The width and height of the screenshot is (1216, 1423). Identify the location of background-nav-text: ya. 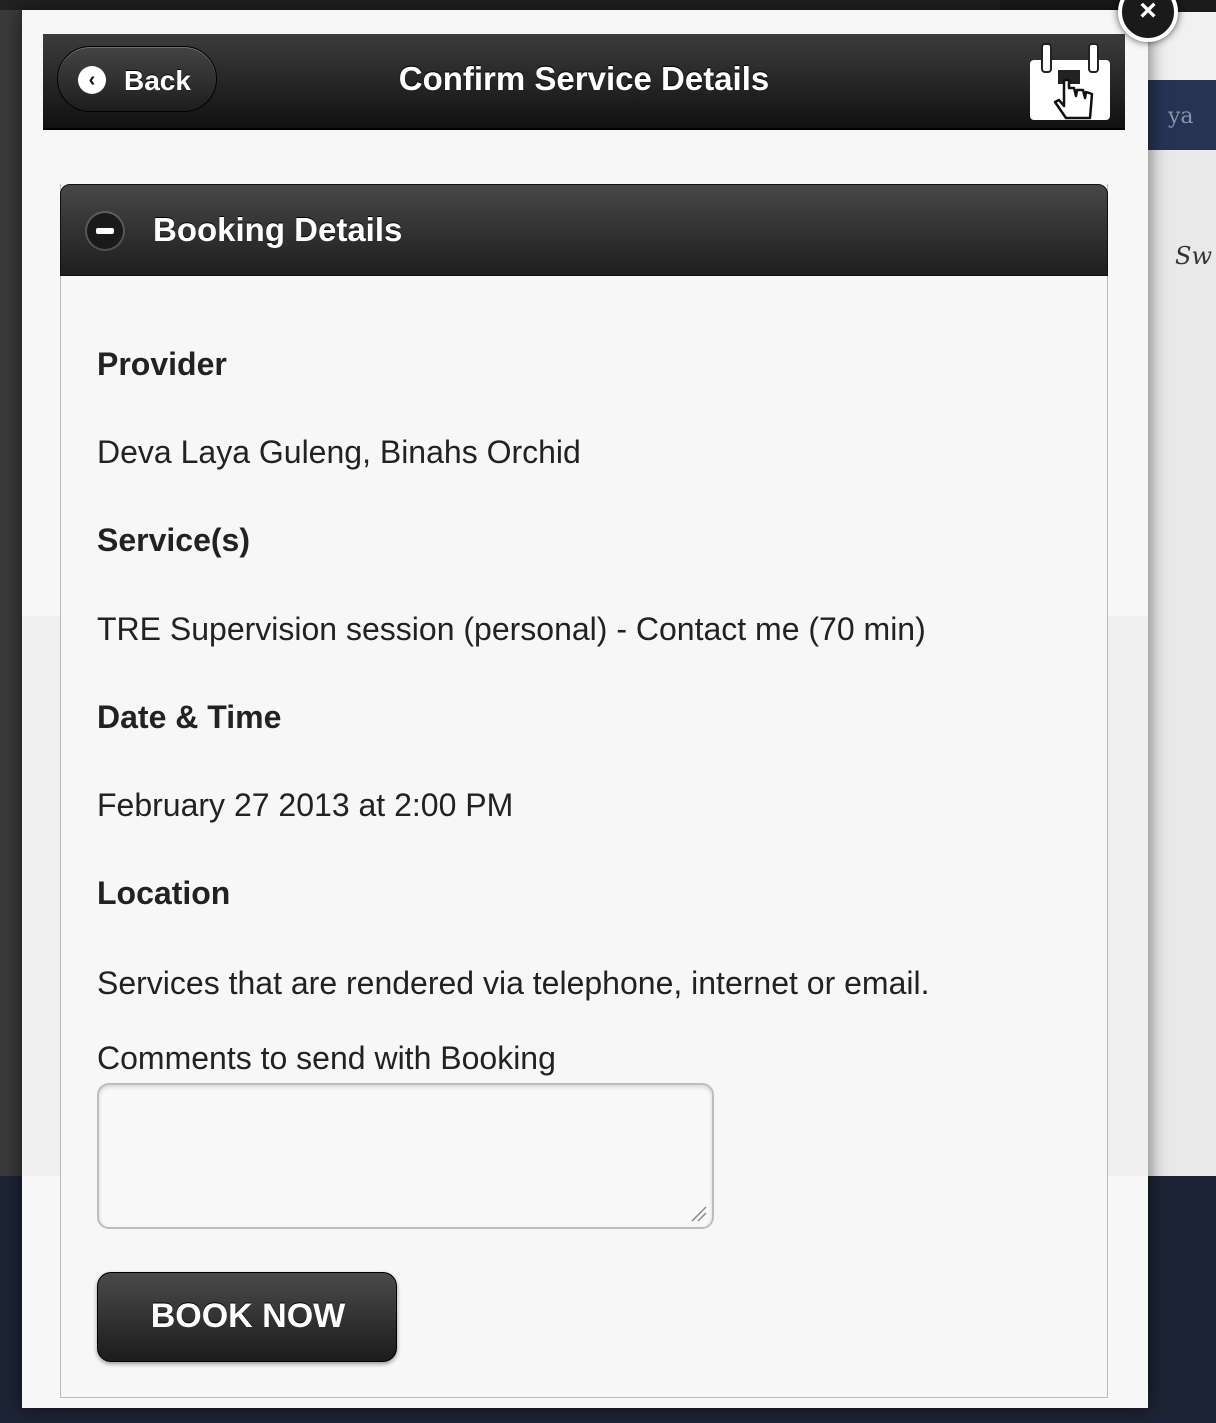
(1181, 116).